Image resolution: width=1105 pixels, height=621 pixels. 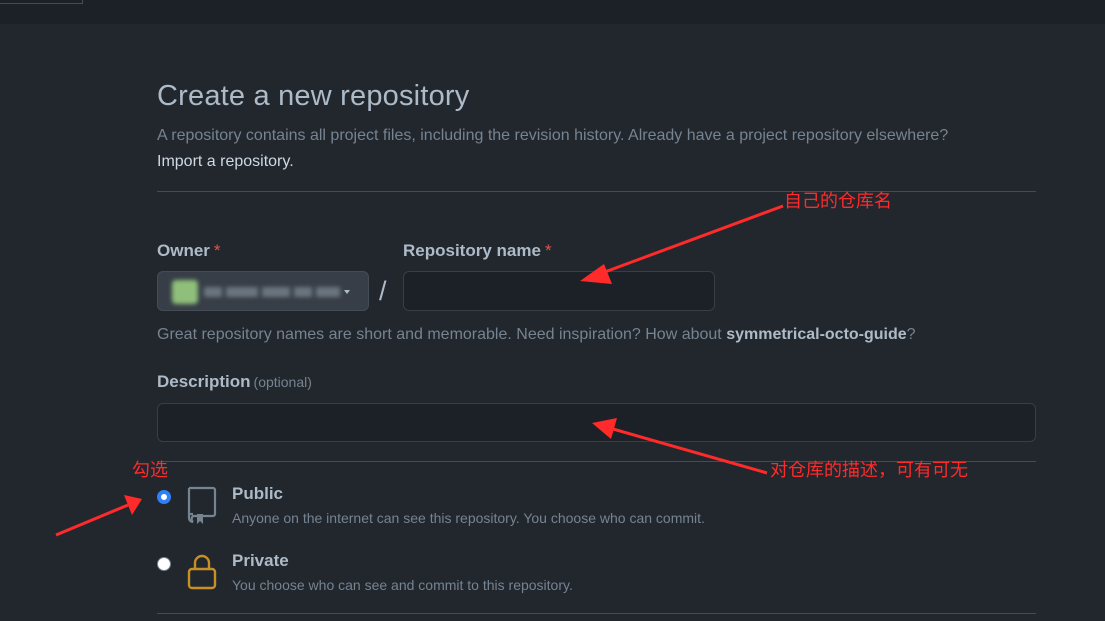 What do you see at coordinates (682, 244) in the screenshot?
I see `arrow-to-repo-name` at bounding box center [682, 244].